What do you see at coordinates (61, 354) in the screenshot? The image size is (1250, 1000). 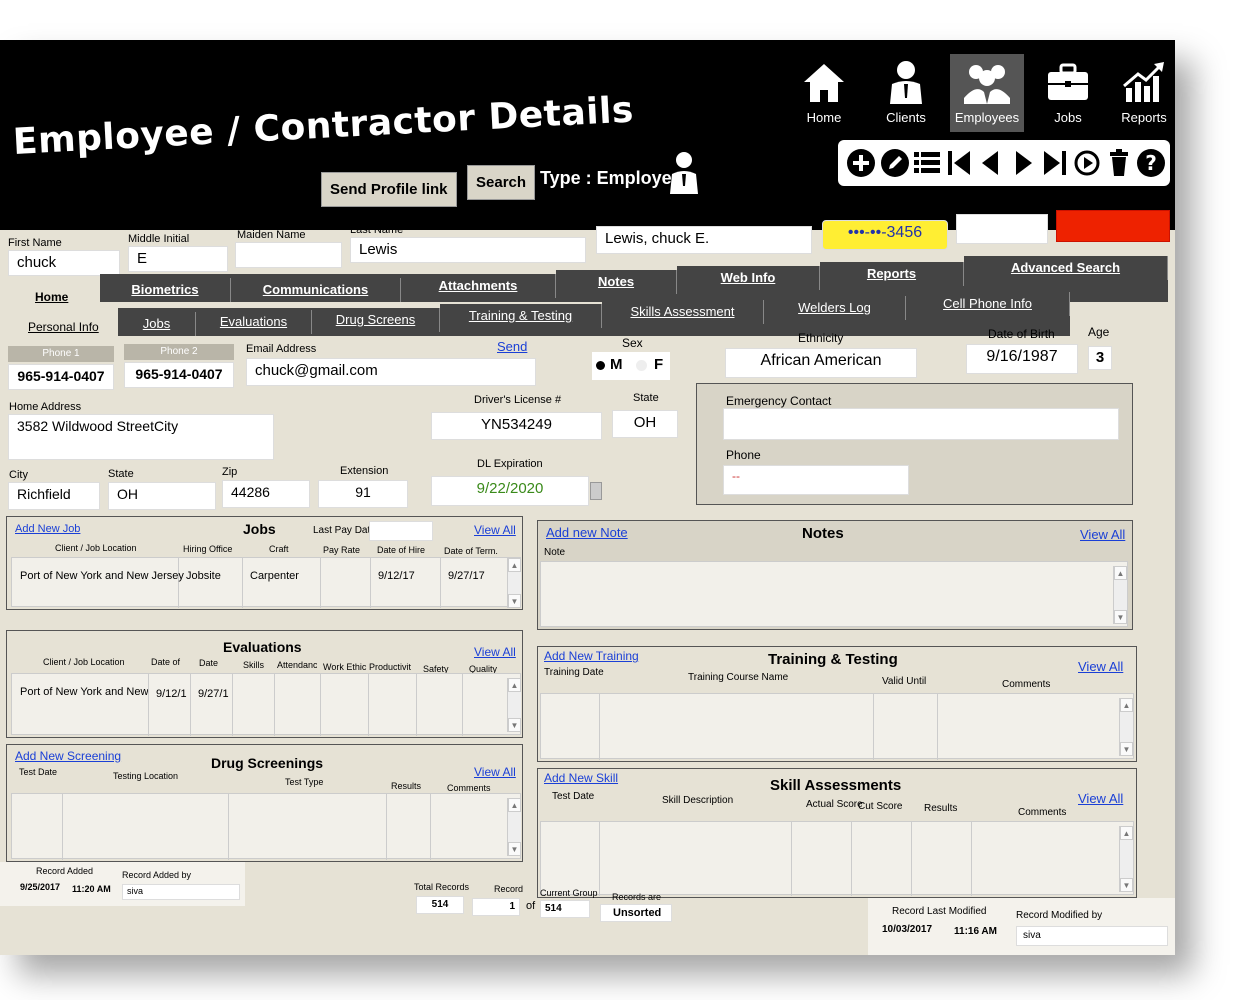 I see `phone1-label: Phone 1` at bounding box center [61, 354].